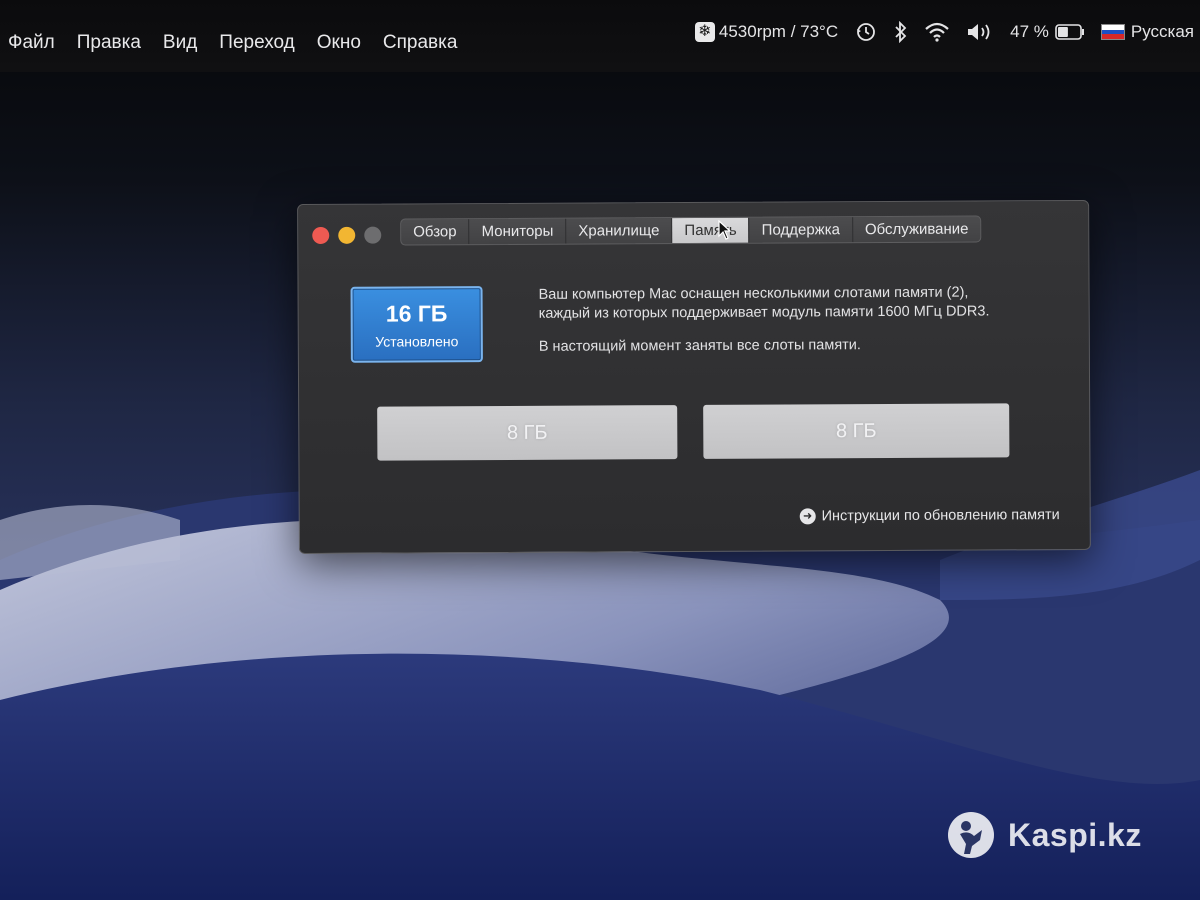  I want to click on battery-percent: 47 %, so click(1029, 31).